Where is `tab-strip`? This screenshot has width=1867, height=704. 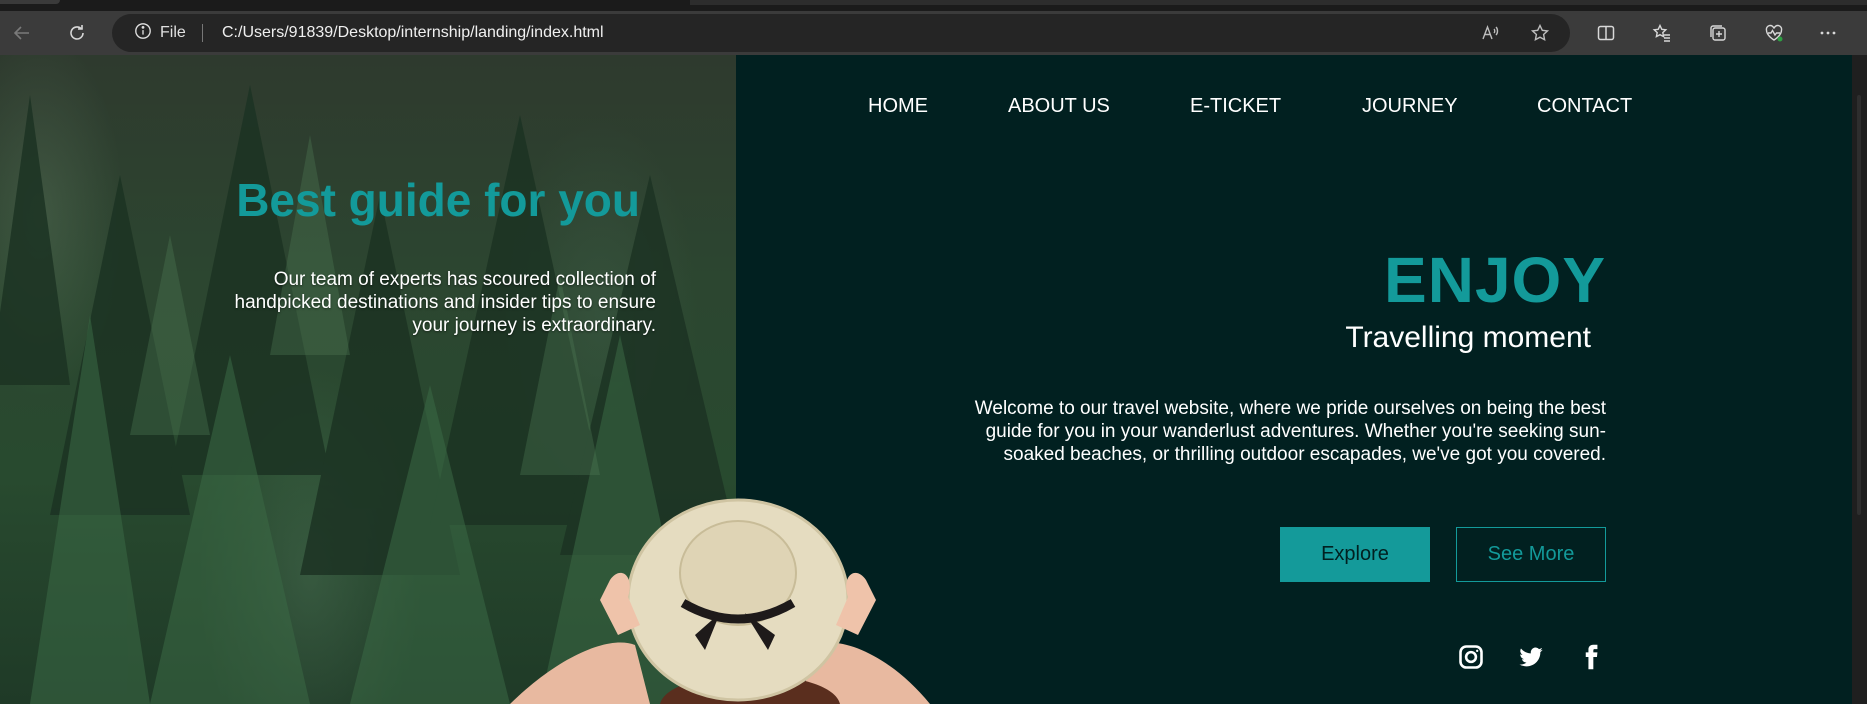 tab-strip is located at coordinates (933, 5).